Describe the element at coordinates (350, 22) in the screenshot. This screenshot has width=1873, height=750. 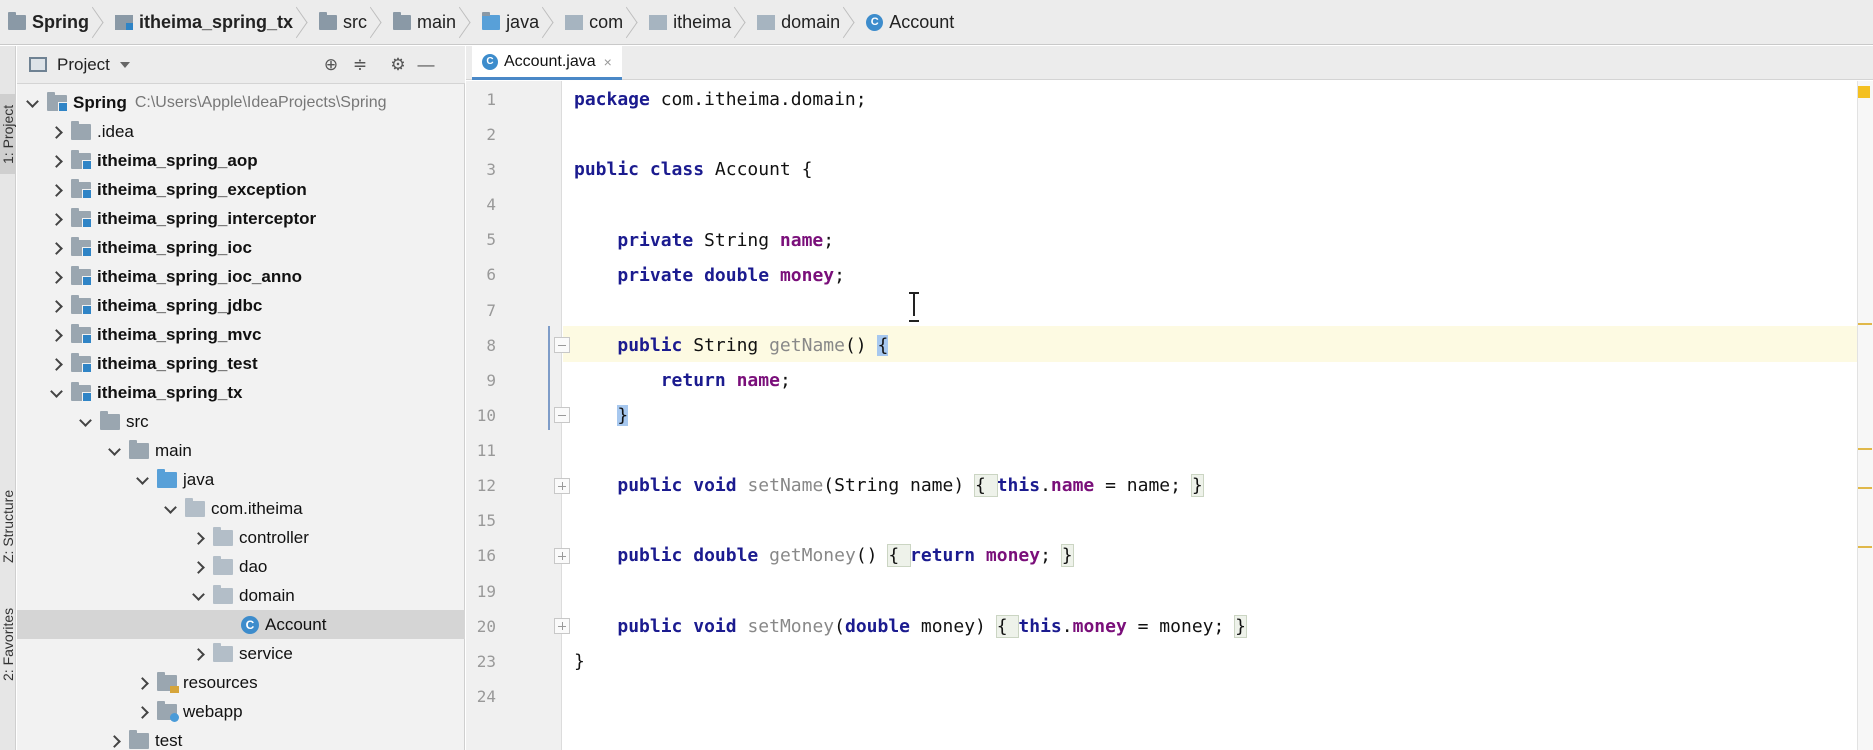
I see `breadcrumb-item-src: src` at that location.